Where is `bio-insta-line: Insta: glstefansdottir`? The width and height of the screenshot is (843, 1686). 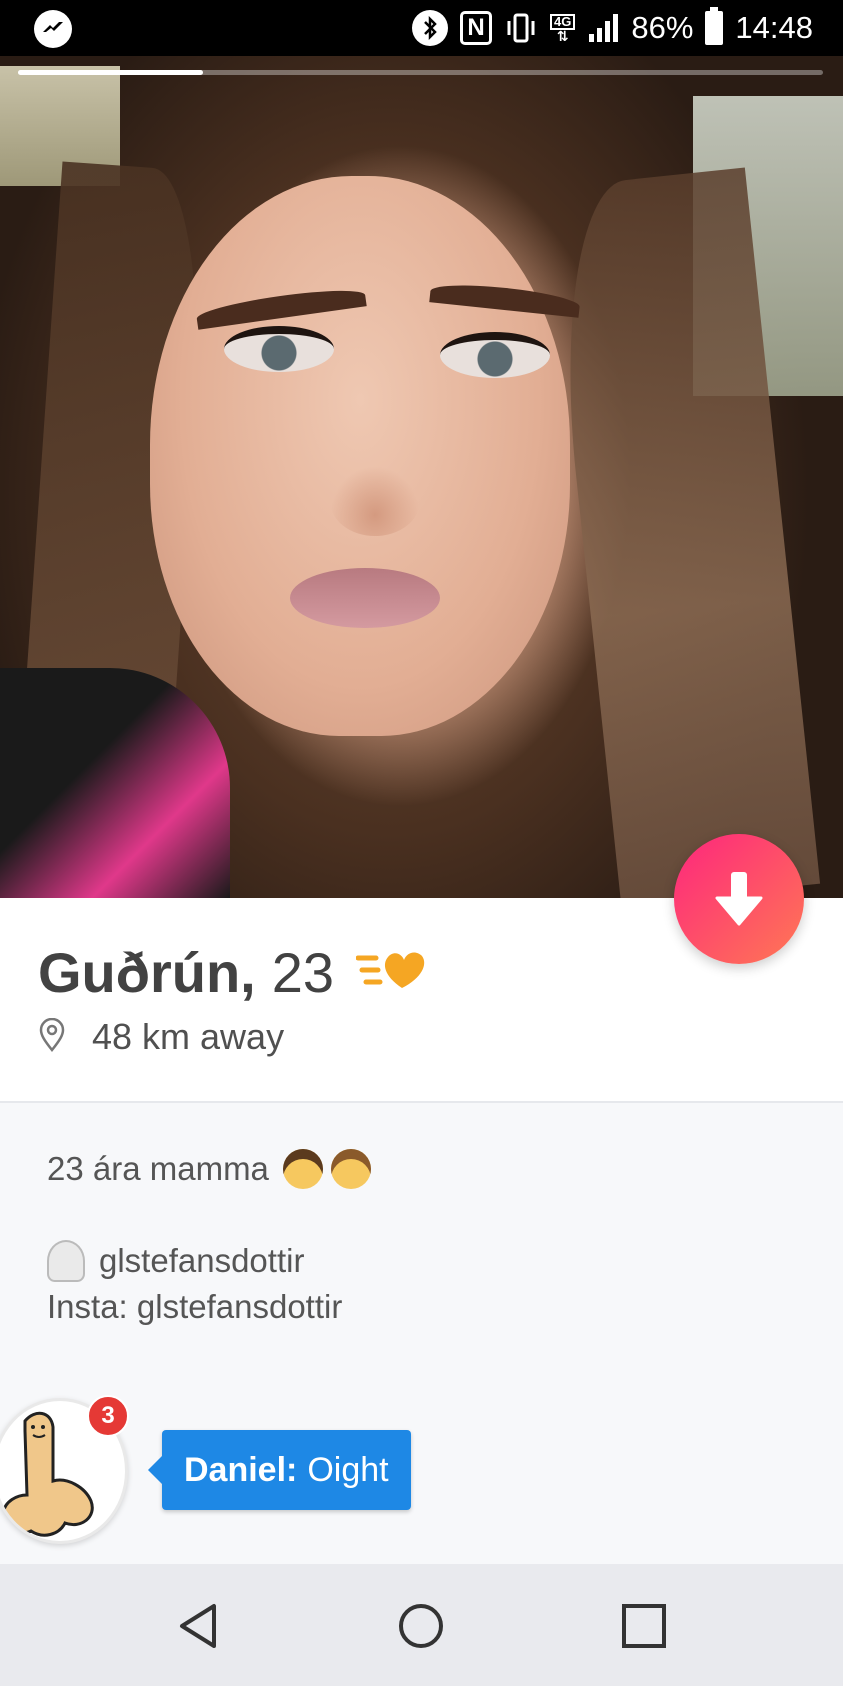
bio-insta-line: Insta: glstefansdottir is located at coordinates (209, 1307).